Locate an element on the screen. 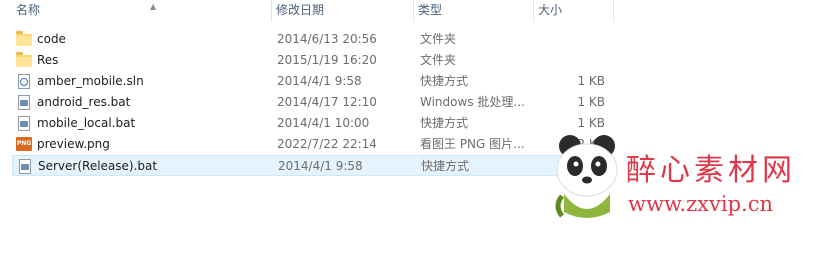 This screenshot has width=826, height=262. file-name: mobile_local.bat is located at coordinates (86, 123).